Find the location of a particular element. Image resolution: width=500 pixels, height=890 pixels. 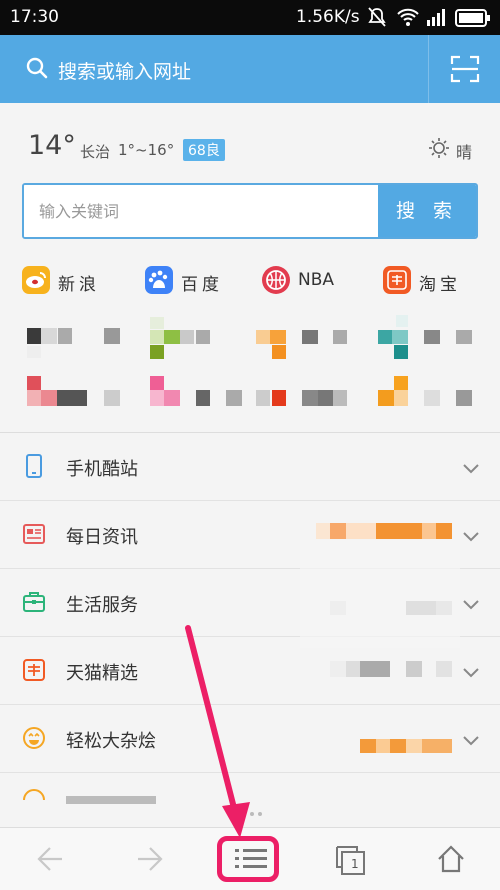

annotation-arrow is located at coordinates (217, 731).